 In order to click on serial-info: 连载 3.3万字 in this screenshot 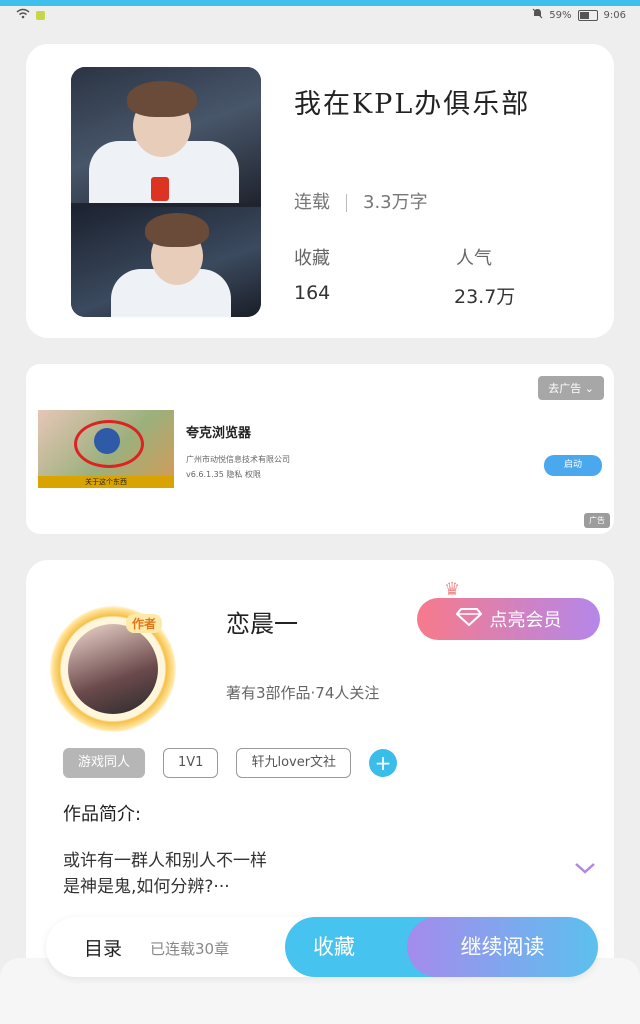, I will do `click(361, 201)`.